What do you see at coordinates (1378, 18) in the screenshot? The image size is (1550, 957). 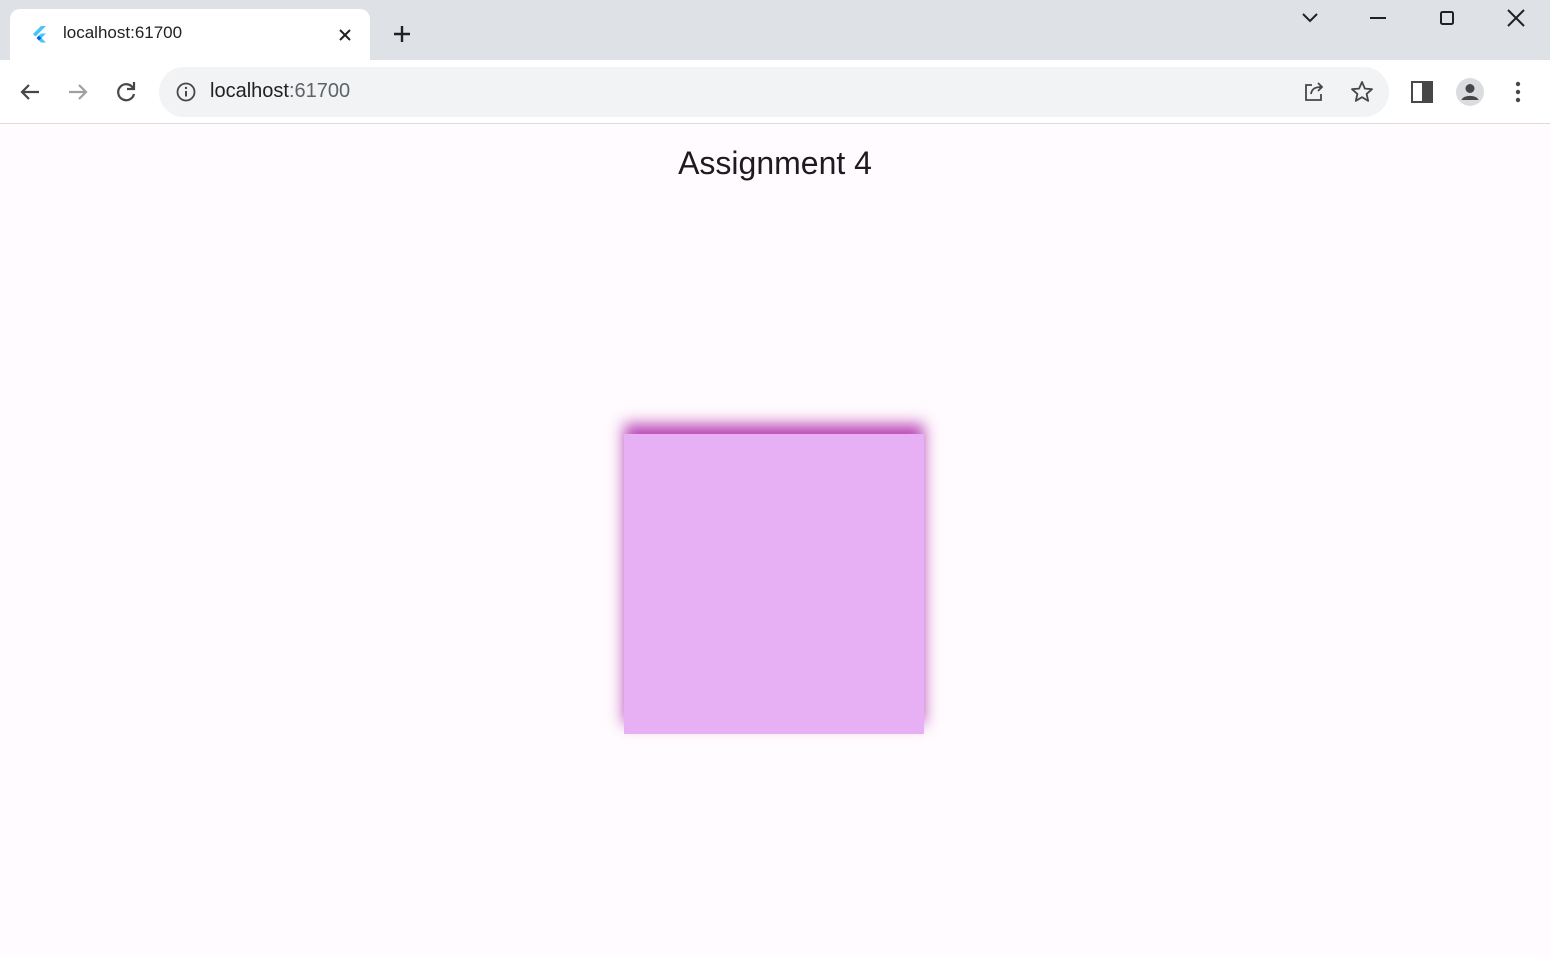 I see `minimize-icon` at bounding box center [1378, 18].